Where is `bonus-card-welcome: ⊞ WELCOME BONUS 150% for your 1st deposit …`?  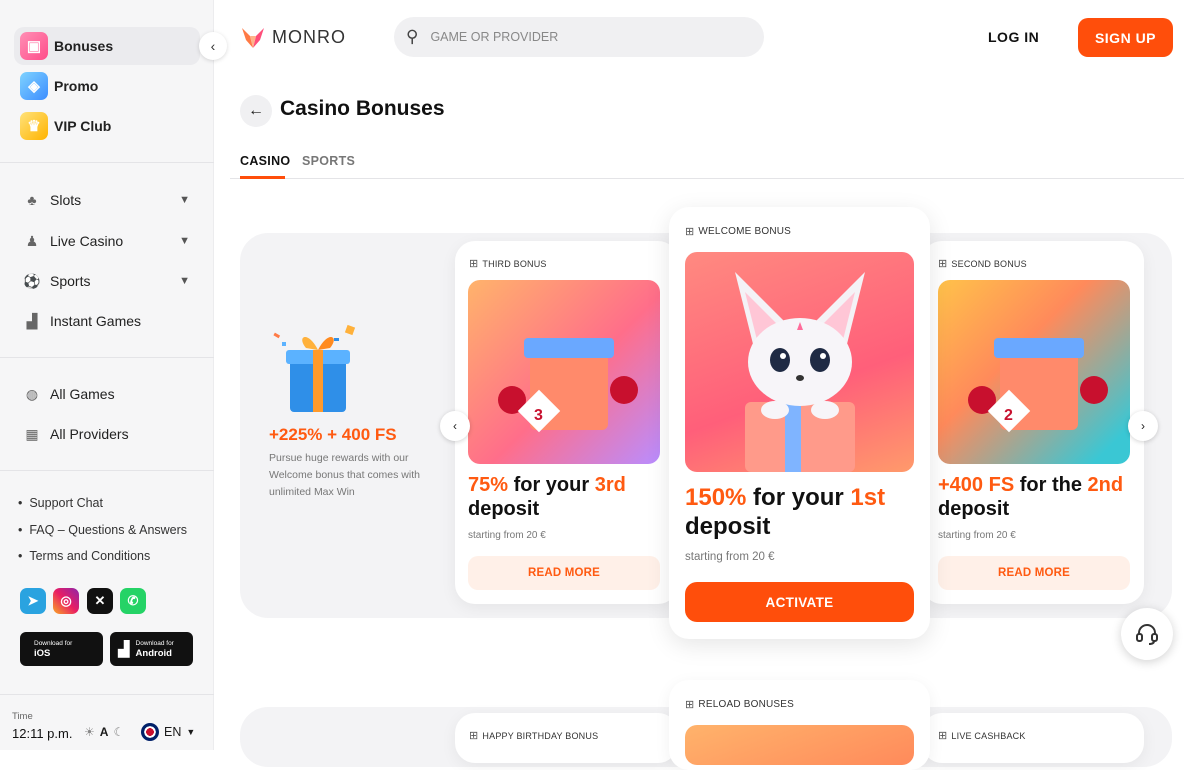
bonus-card-welcome: ⊞ WELCOME BONUS 150% for your 1st deposit … is located at coordinates (799, 423).